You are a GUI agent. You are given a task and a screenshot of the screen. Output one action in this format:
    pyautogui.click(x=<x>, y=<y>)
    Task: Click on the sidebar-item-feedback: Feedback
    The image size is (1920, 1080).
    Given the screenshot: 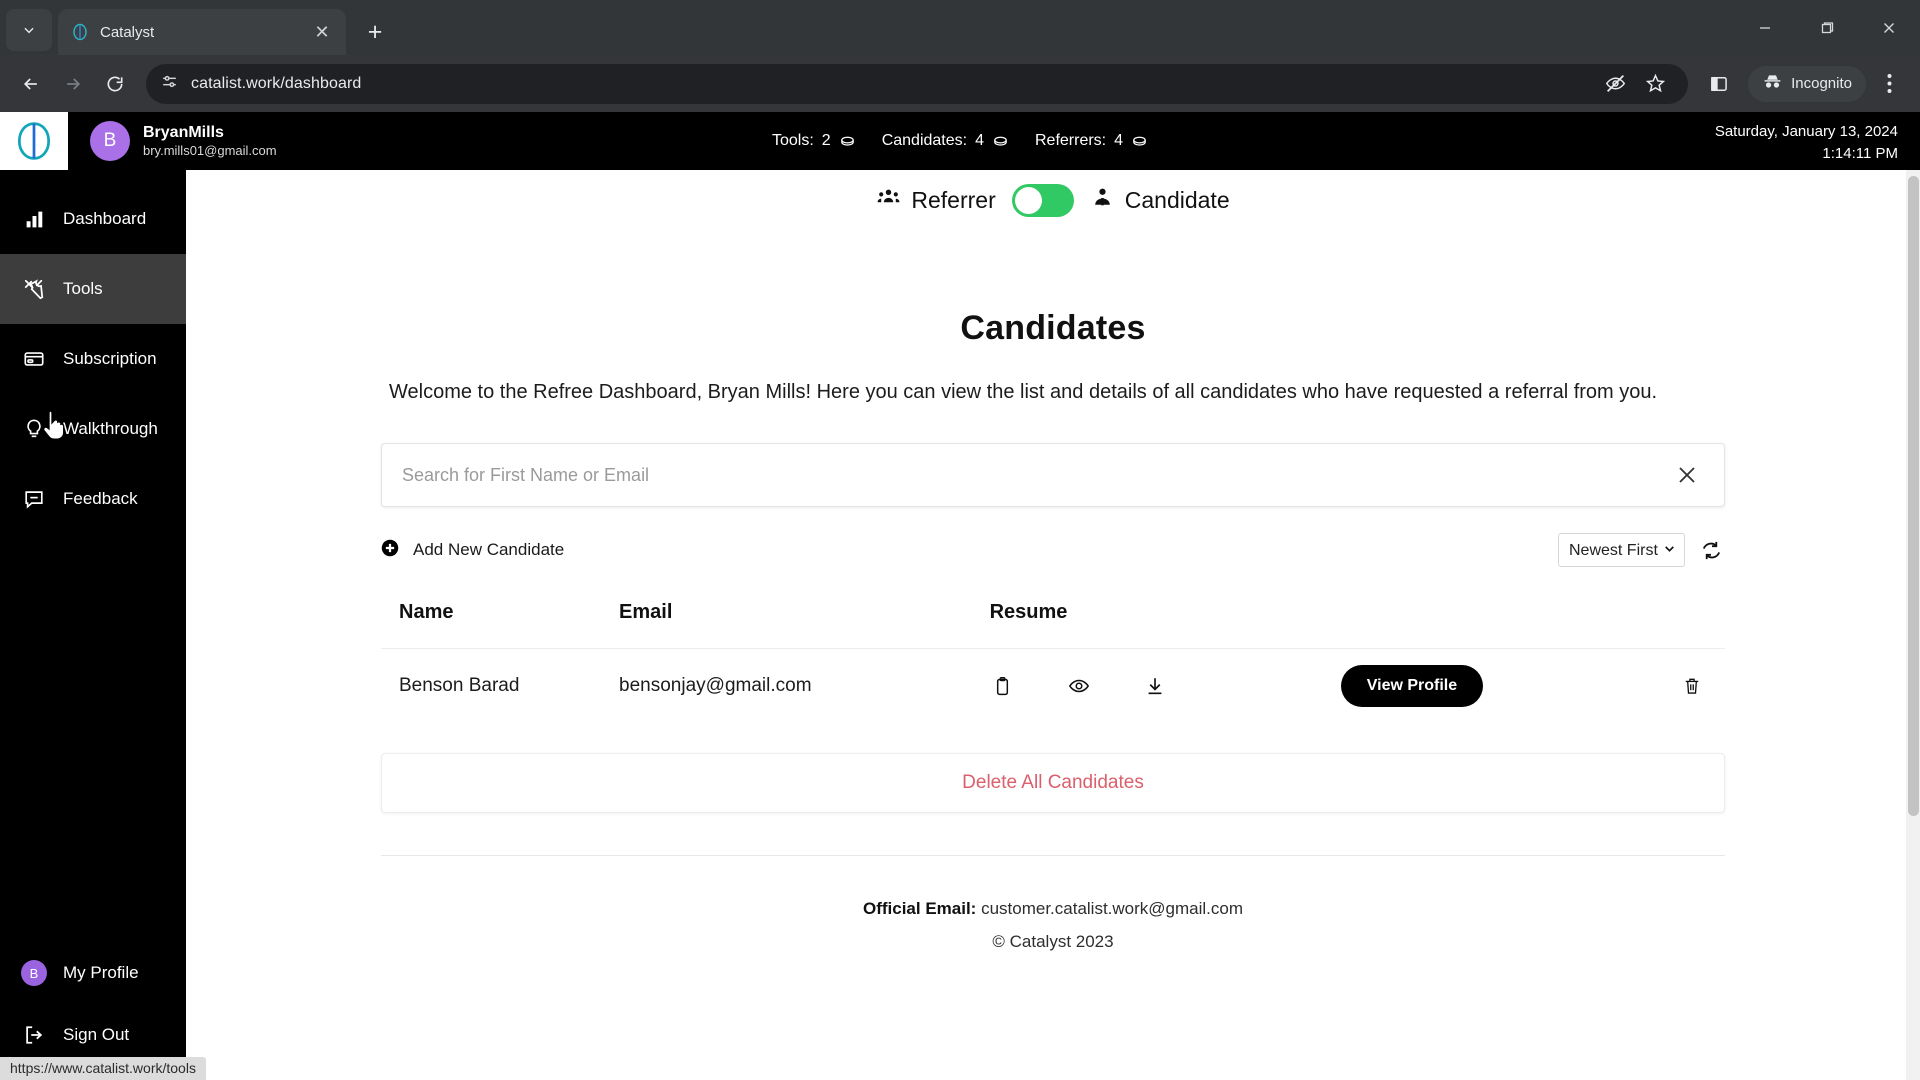 What is the action you would take?
    pyautogui.click(x=93, y=499)
    